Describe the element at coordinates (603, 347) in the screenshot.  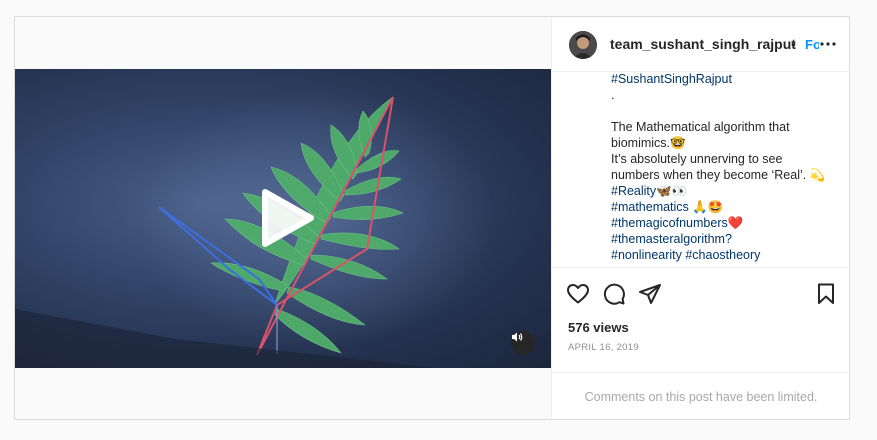
I see `post-date: APRIL 16, 2019` at that location.